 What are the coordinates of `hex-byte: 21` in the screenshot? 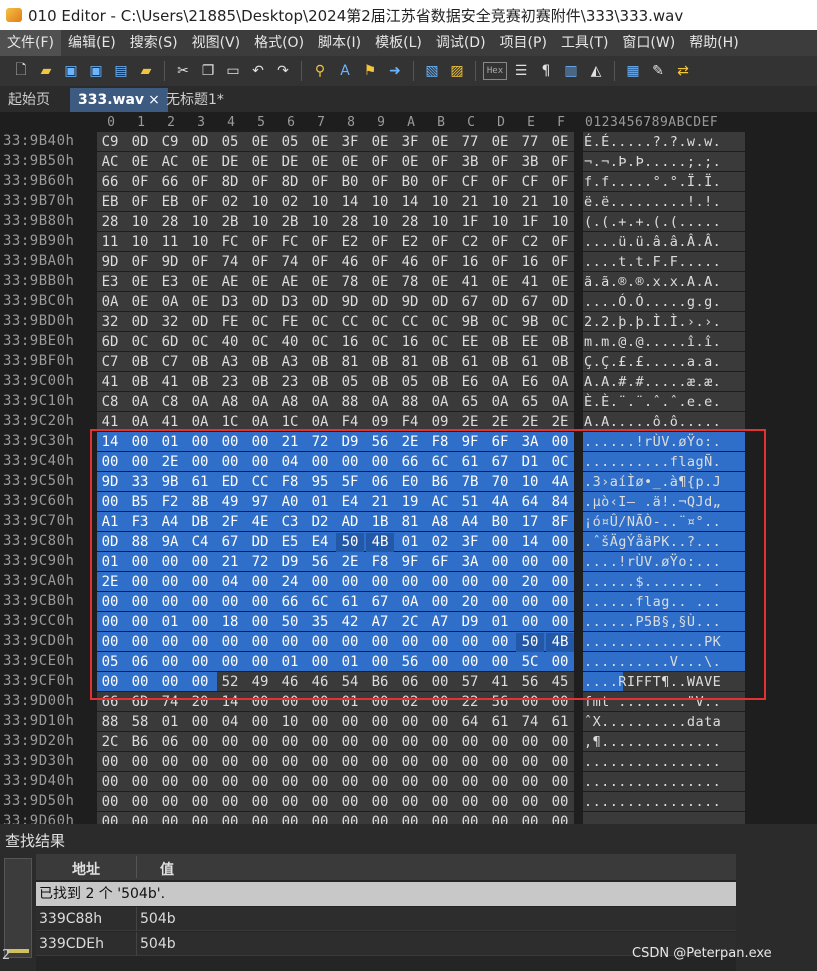 It's located at (380, 502).